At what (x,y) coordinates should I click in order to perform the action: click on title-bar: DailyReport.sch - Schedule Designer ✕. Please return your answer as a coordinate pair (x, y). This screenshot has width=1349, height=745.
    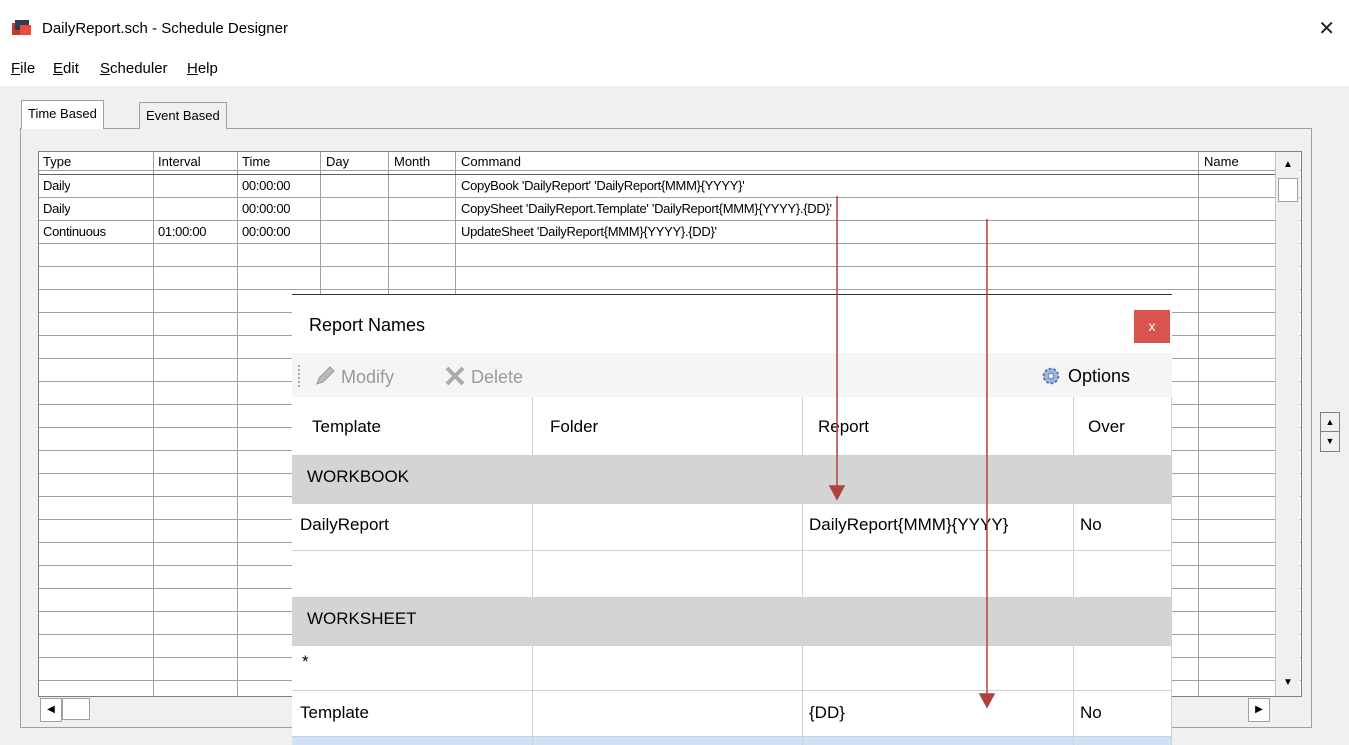
    Looking at the image, I should click on (674, 27).